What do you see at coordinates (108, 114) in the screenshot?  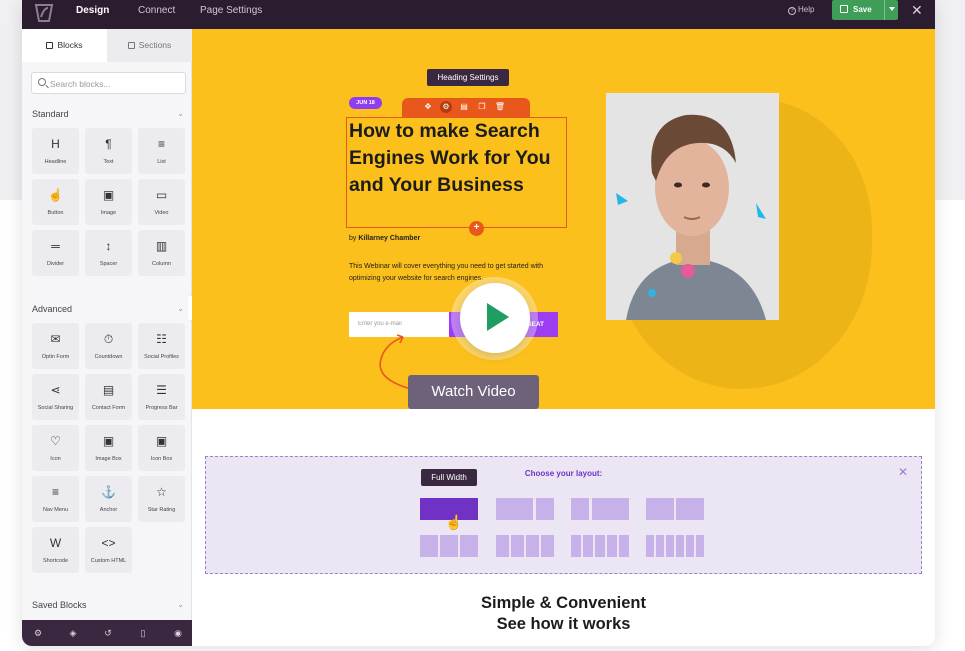 I see `standard-section-header: Standard ⌄` at bounding box center [108, 114].